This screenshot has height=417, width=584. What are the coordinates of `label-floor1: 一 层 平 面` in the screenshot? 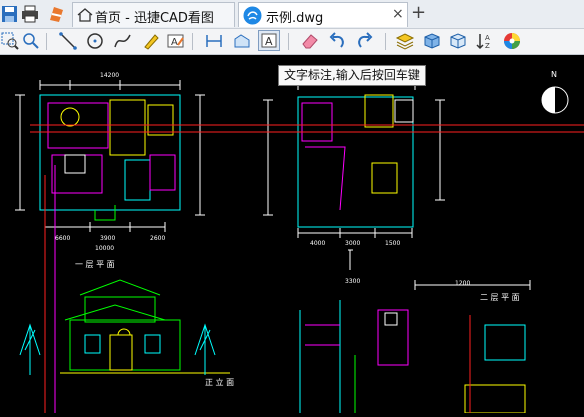 It's located at (95, 264).